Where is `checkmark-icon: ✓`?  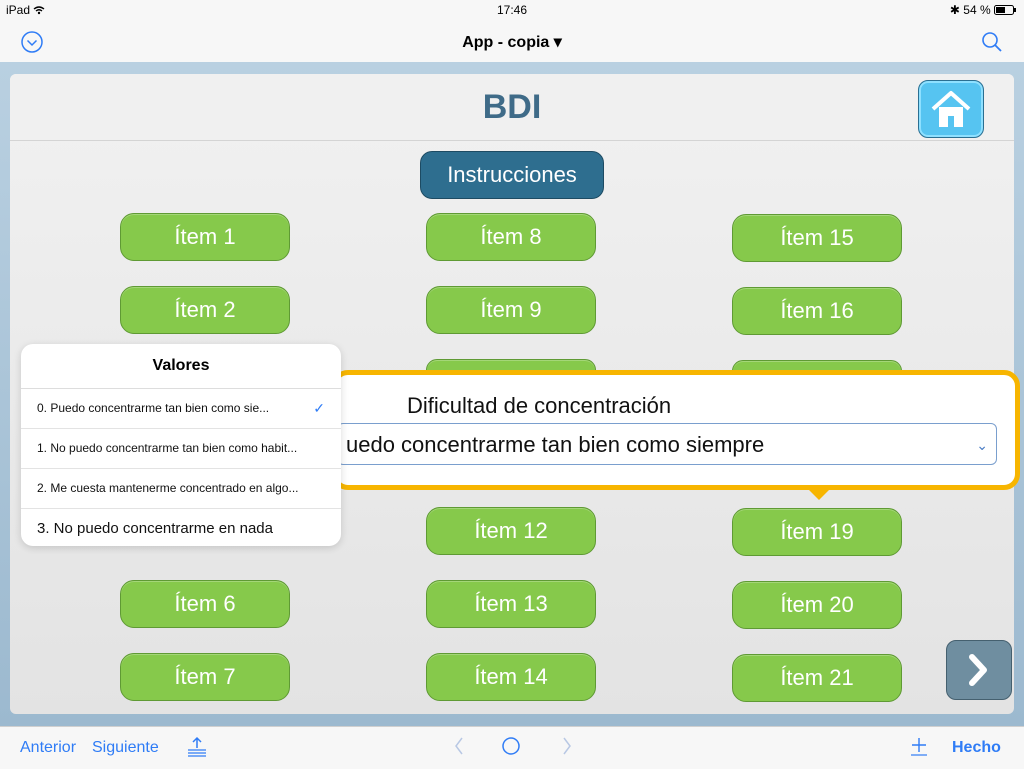 checkmark-icon: ✓ is located at coordinates (319, 408).